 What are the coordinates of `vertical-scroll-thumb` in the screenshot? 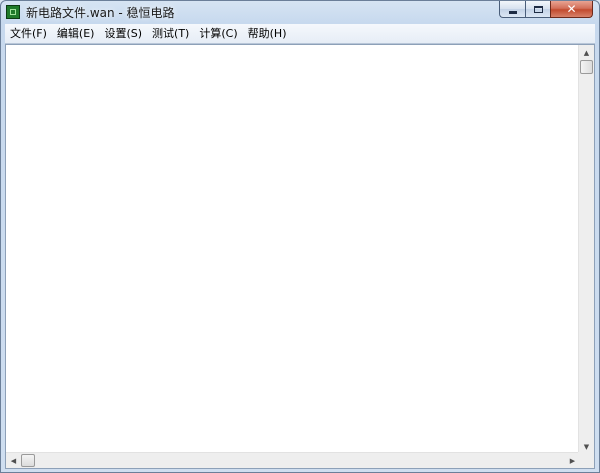 It's located at (586, 67).